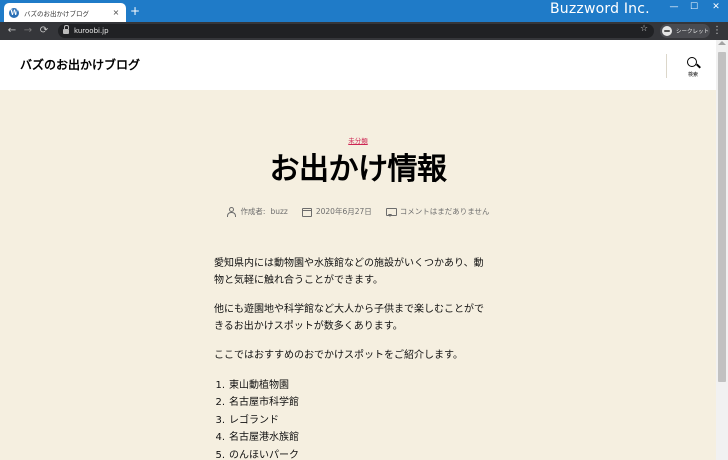 The height and width of the screenshot is (460, 728). What do you see at coordinates (693, 63) in the screenshot?
I see `search-icon` at bounding box center [693, 63].